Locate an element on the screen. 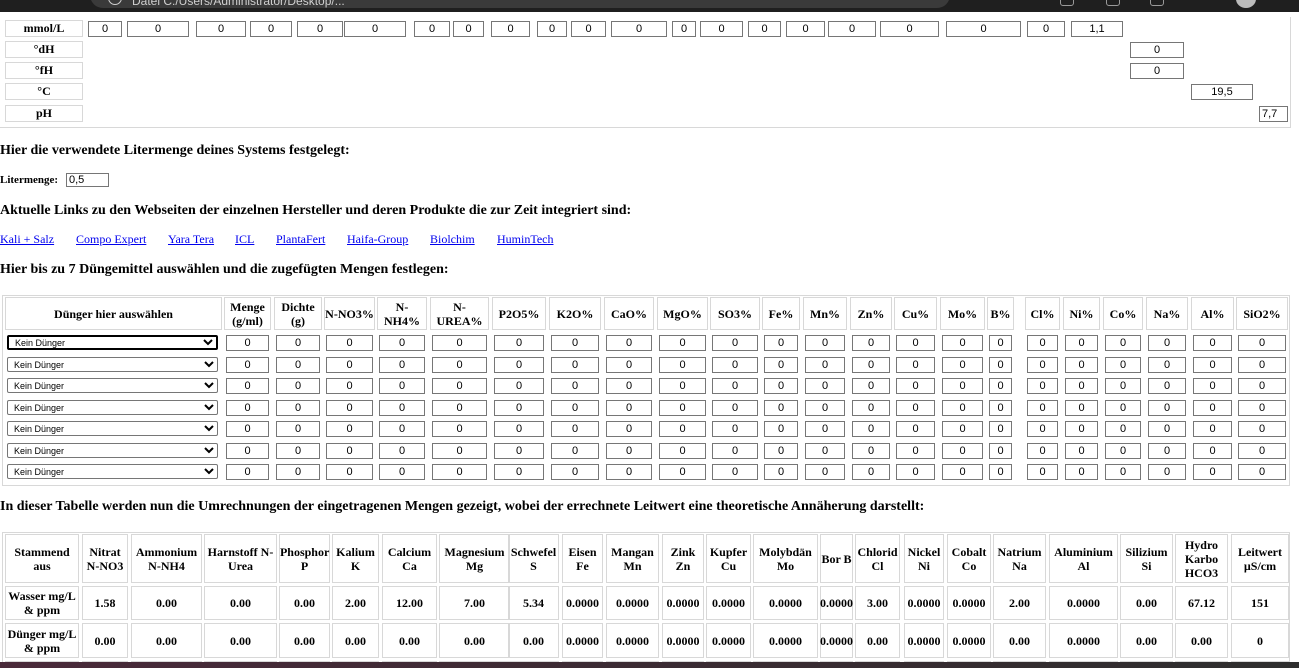 This screenshot has width=1299, height=668. temperature-input is located at coordinates (1222, 92).